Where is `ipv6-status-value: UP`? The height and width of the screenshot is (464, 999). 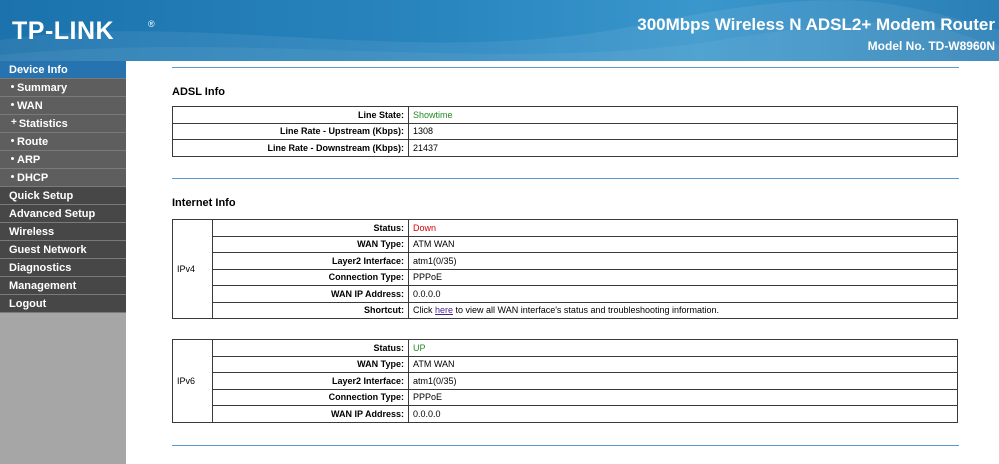 ipv6-status-value: UP is located at coordinates (683, 348).